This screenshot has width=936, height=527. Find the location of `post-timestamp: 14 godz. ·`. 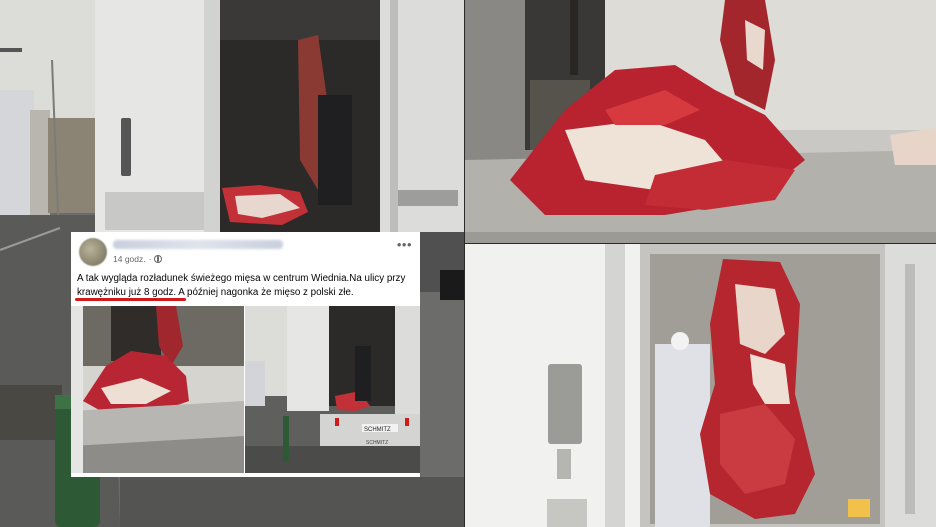

post-timestamp: 14 godz. · is located at coordinates (138, 259).